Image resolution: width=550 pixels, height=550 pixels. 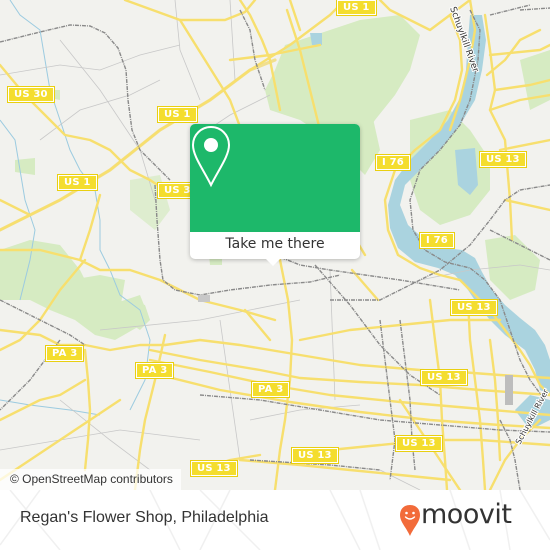 I want to click on popup-header, so click(x=275, y=178).